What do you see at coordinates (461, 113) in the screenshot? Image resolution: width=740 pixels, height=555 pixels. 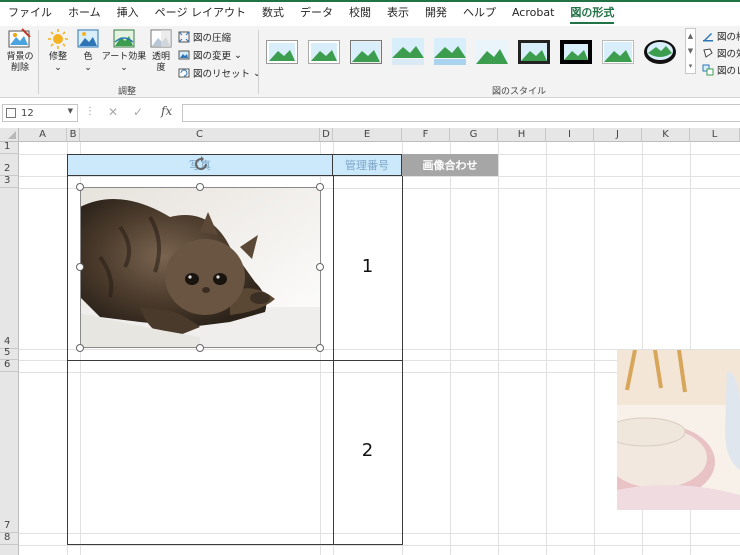 I see `formula-input` at bounding box center [461, 113].